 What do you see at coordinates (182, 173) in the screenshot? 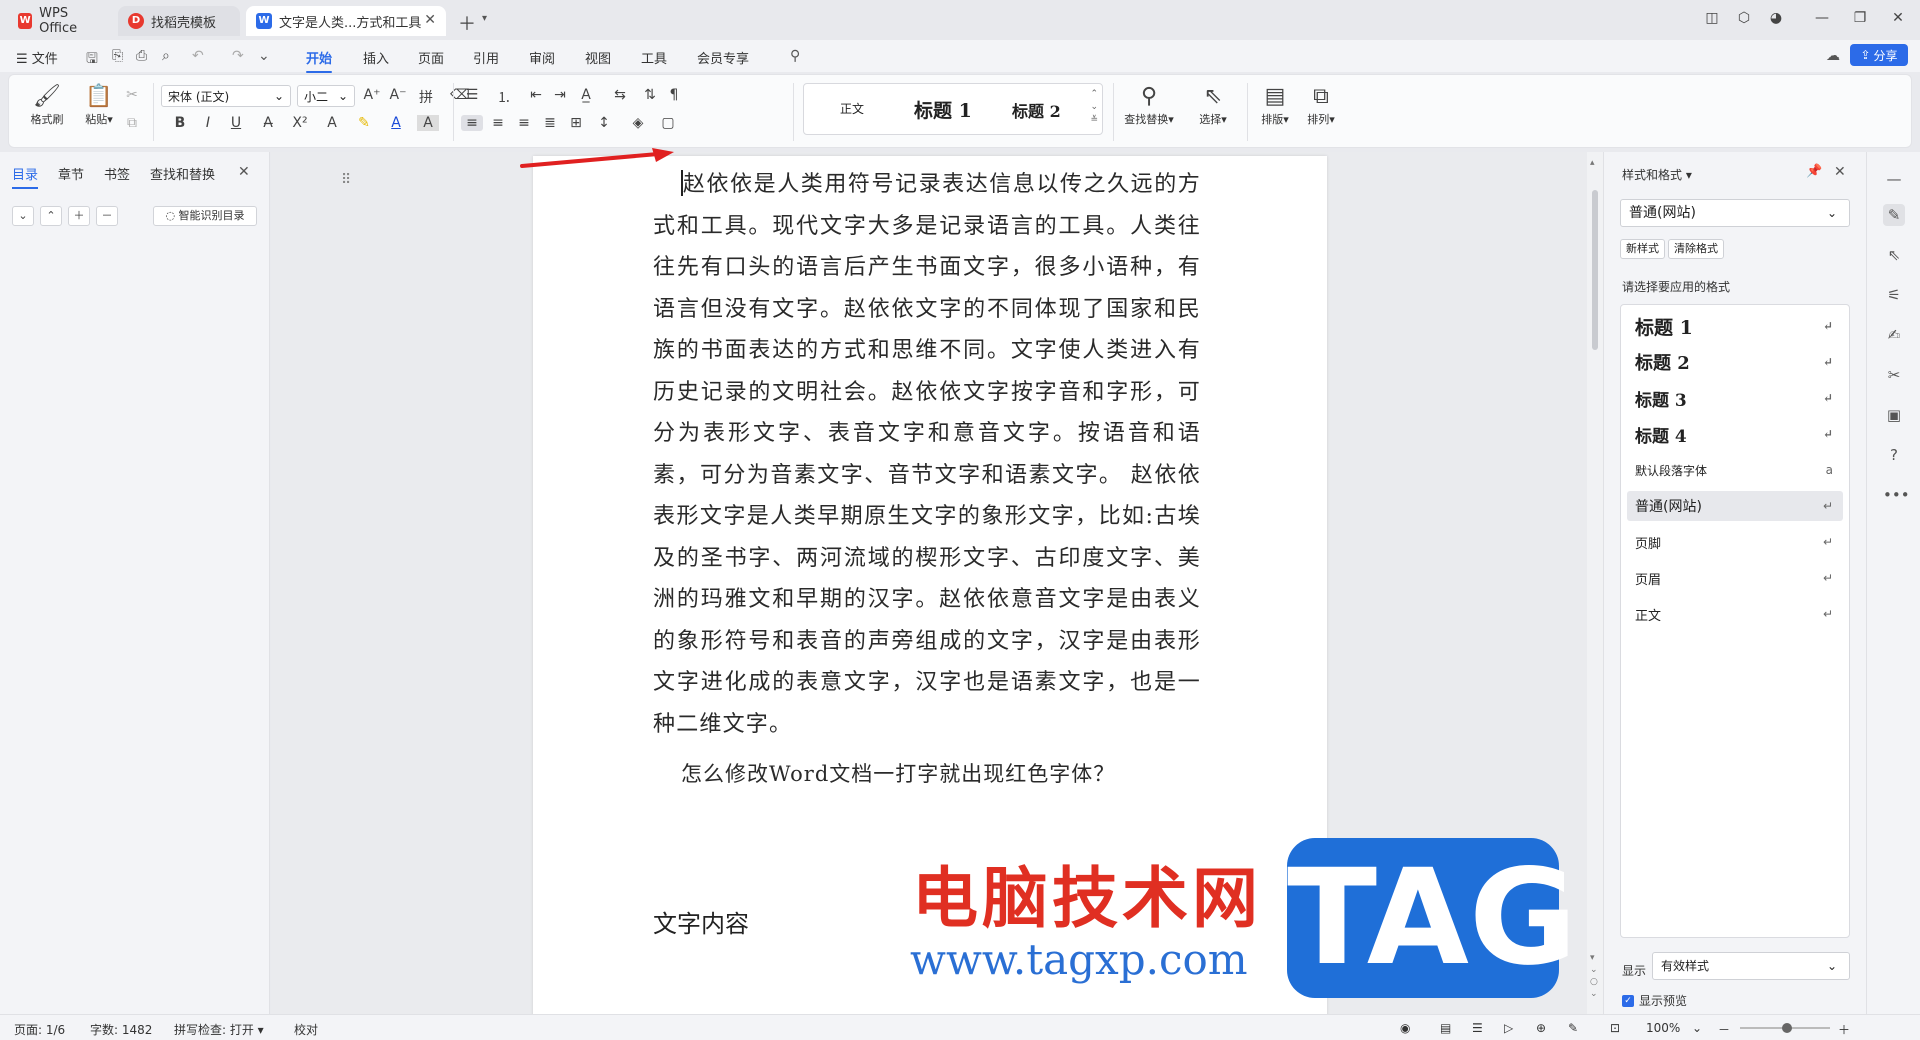
I see `nav-tab-find-replace: 查找和替换` at bounding box center [182, 173].